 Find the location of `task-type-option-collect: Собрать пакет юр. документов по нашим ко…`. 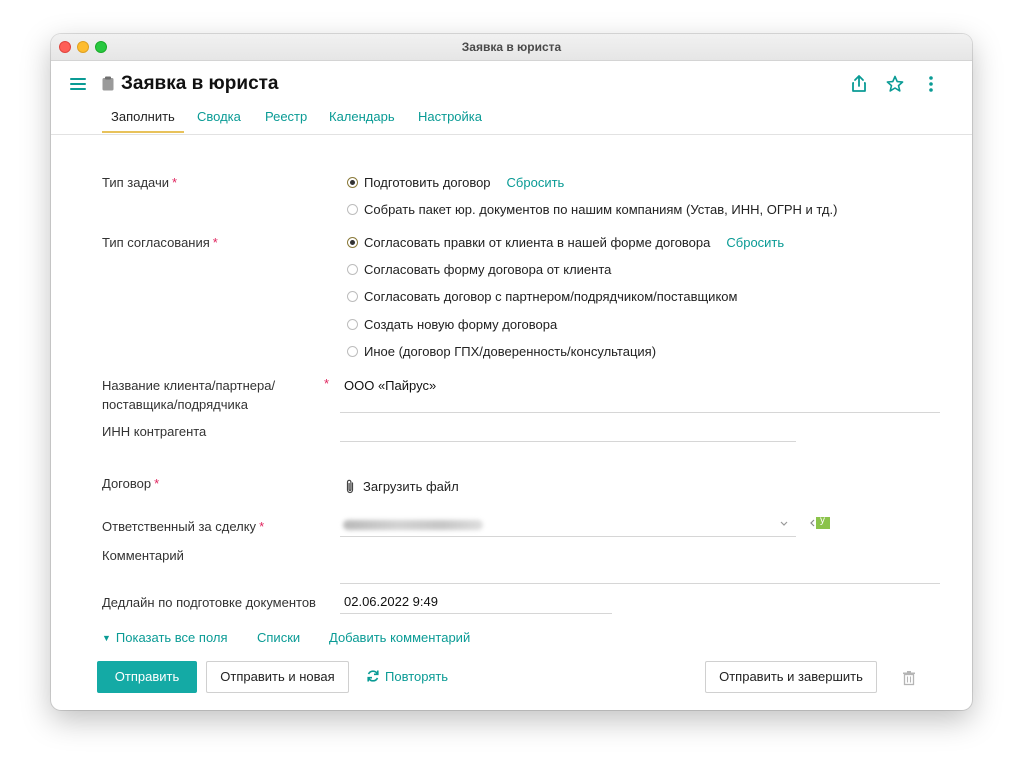

task-type-option-collect: Собрать пакет юр. документов по нашим ко… is located at coordinates (592, 211).